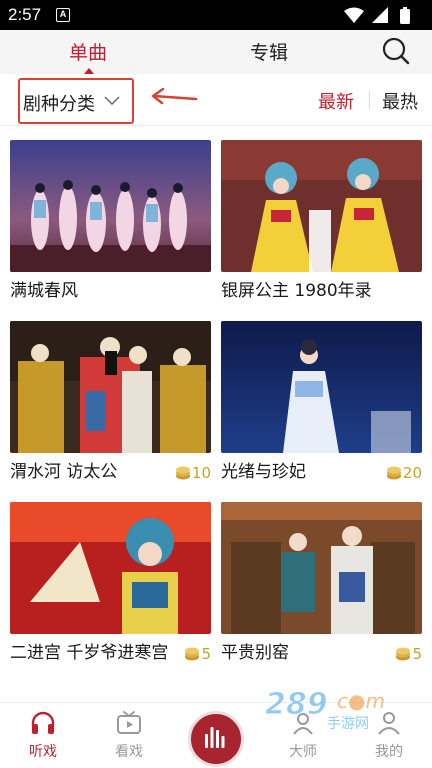  Describe the element at coordinates (303, 752) in the screenshot. I see `nav-master-label: 大师` at that location.